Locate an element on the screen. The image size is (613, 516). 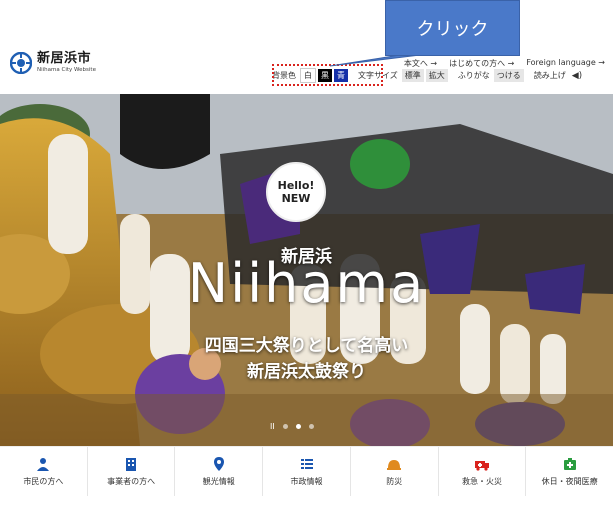
building-icon is located at coordinates (131, 464).